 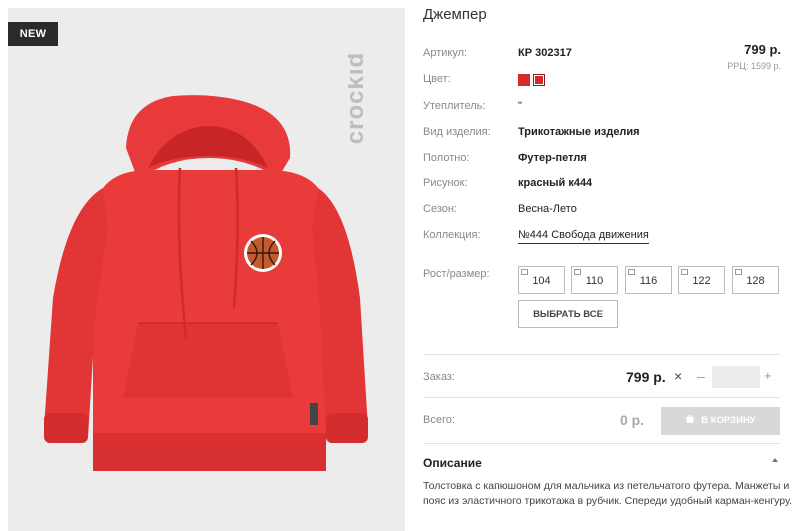 What do you see at coordinates (452, 463) in the screenshot?
I see `description-title: Описание` at bounding box center [452, 463].